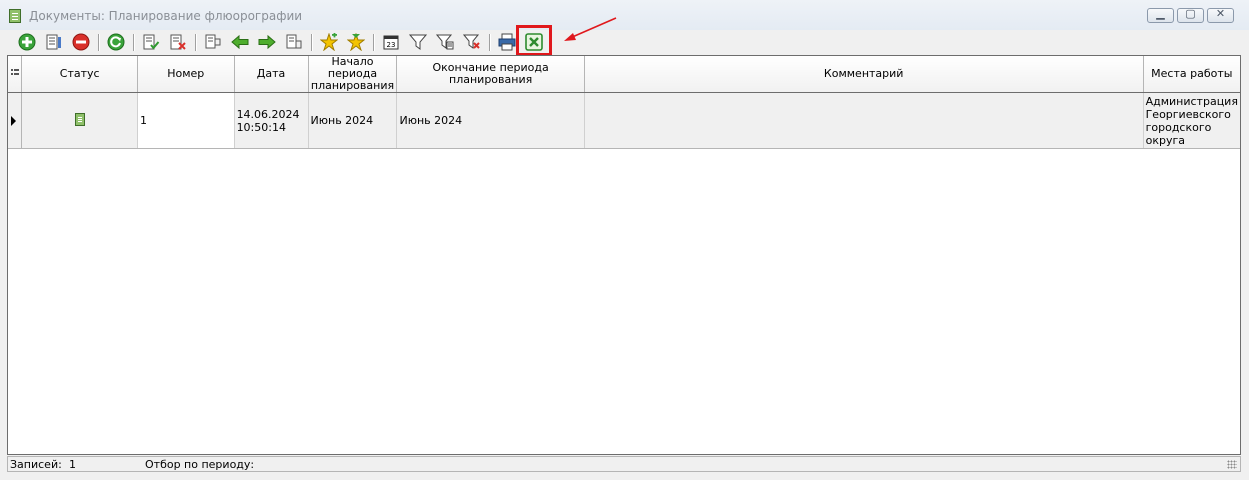 This screenshot has height=480, width=1249. I want to click on delete-icon, so click(81, 42).